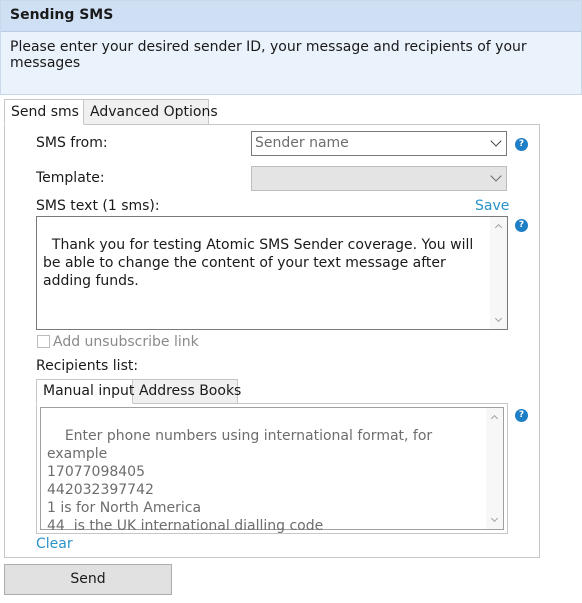 Image resolution: width=582 pixels, height=603 pixels. I want to click on tab-send-sms: Send sms, so click(44, 112).